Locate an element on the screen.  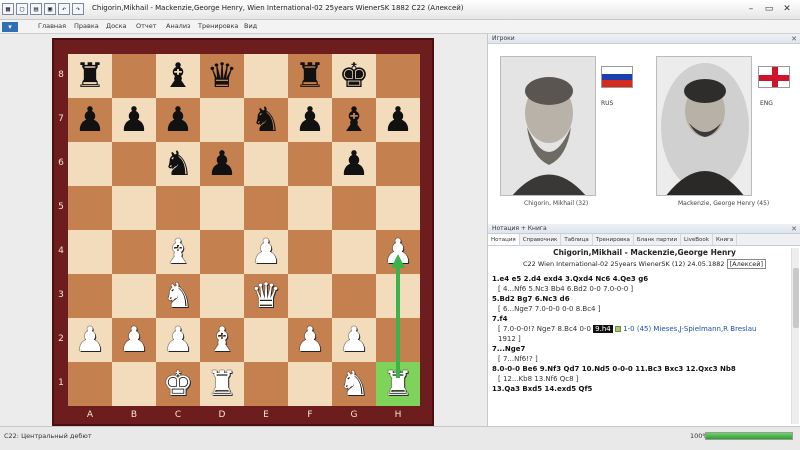
notation-tab-2: Таблица is located at coordinates (577, 239).